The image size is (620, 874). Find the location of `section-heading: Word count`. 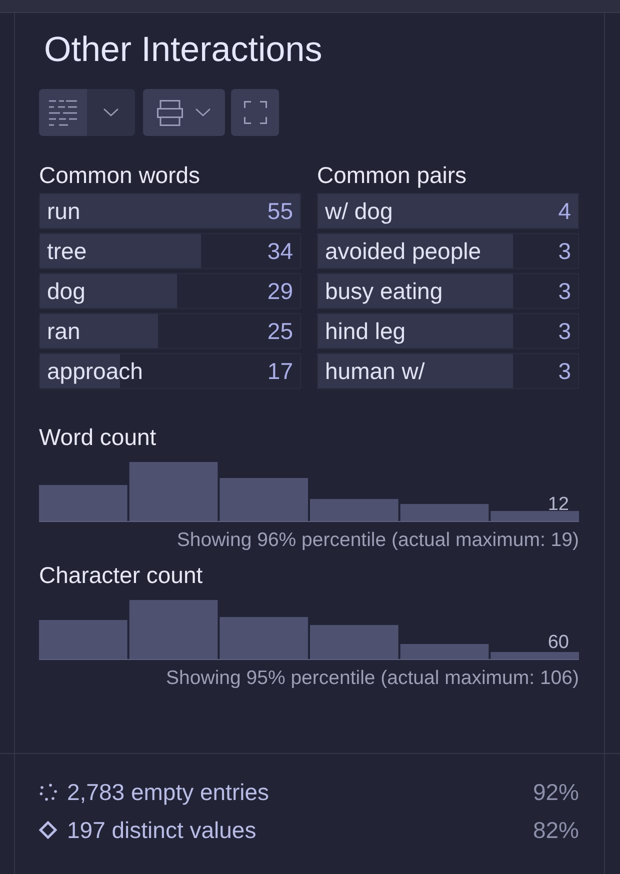

section-heading: Word count is located at coordinates (98, 437).